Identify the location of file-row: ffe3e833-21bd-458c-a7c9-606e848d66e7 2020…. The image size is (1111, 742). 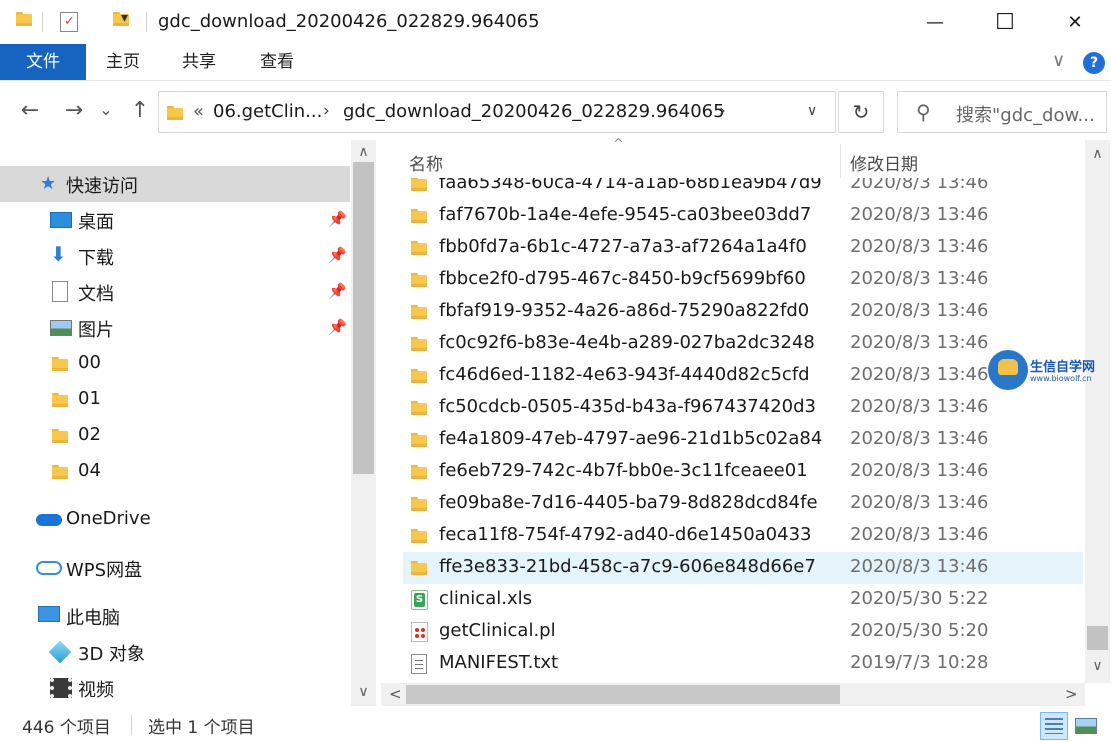
(743, 568).